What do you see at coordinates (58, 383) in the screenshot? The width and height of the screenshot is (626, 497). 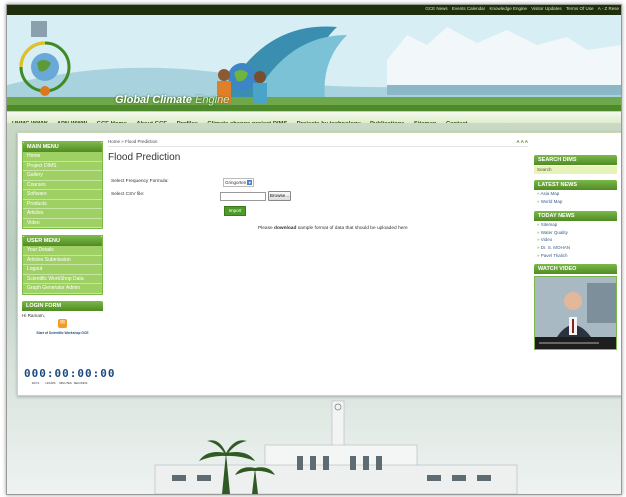 I see `countdown-labels: DAYS HOURS MINUTES SECONDS` at bounding box center [58, 383].